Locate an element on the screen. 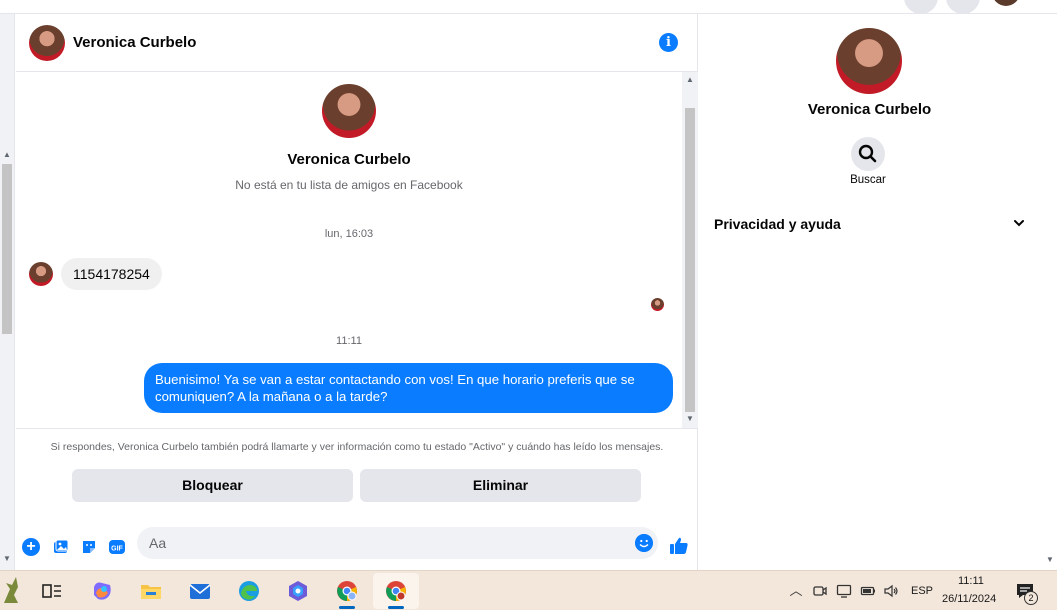 This screenshot has width=1057, height=610. chat-header: Veronica Curbelo i is located at coordinates (357, 43).